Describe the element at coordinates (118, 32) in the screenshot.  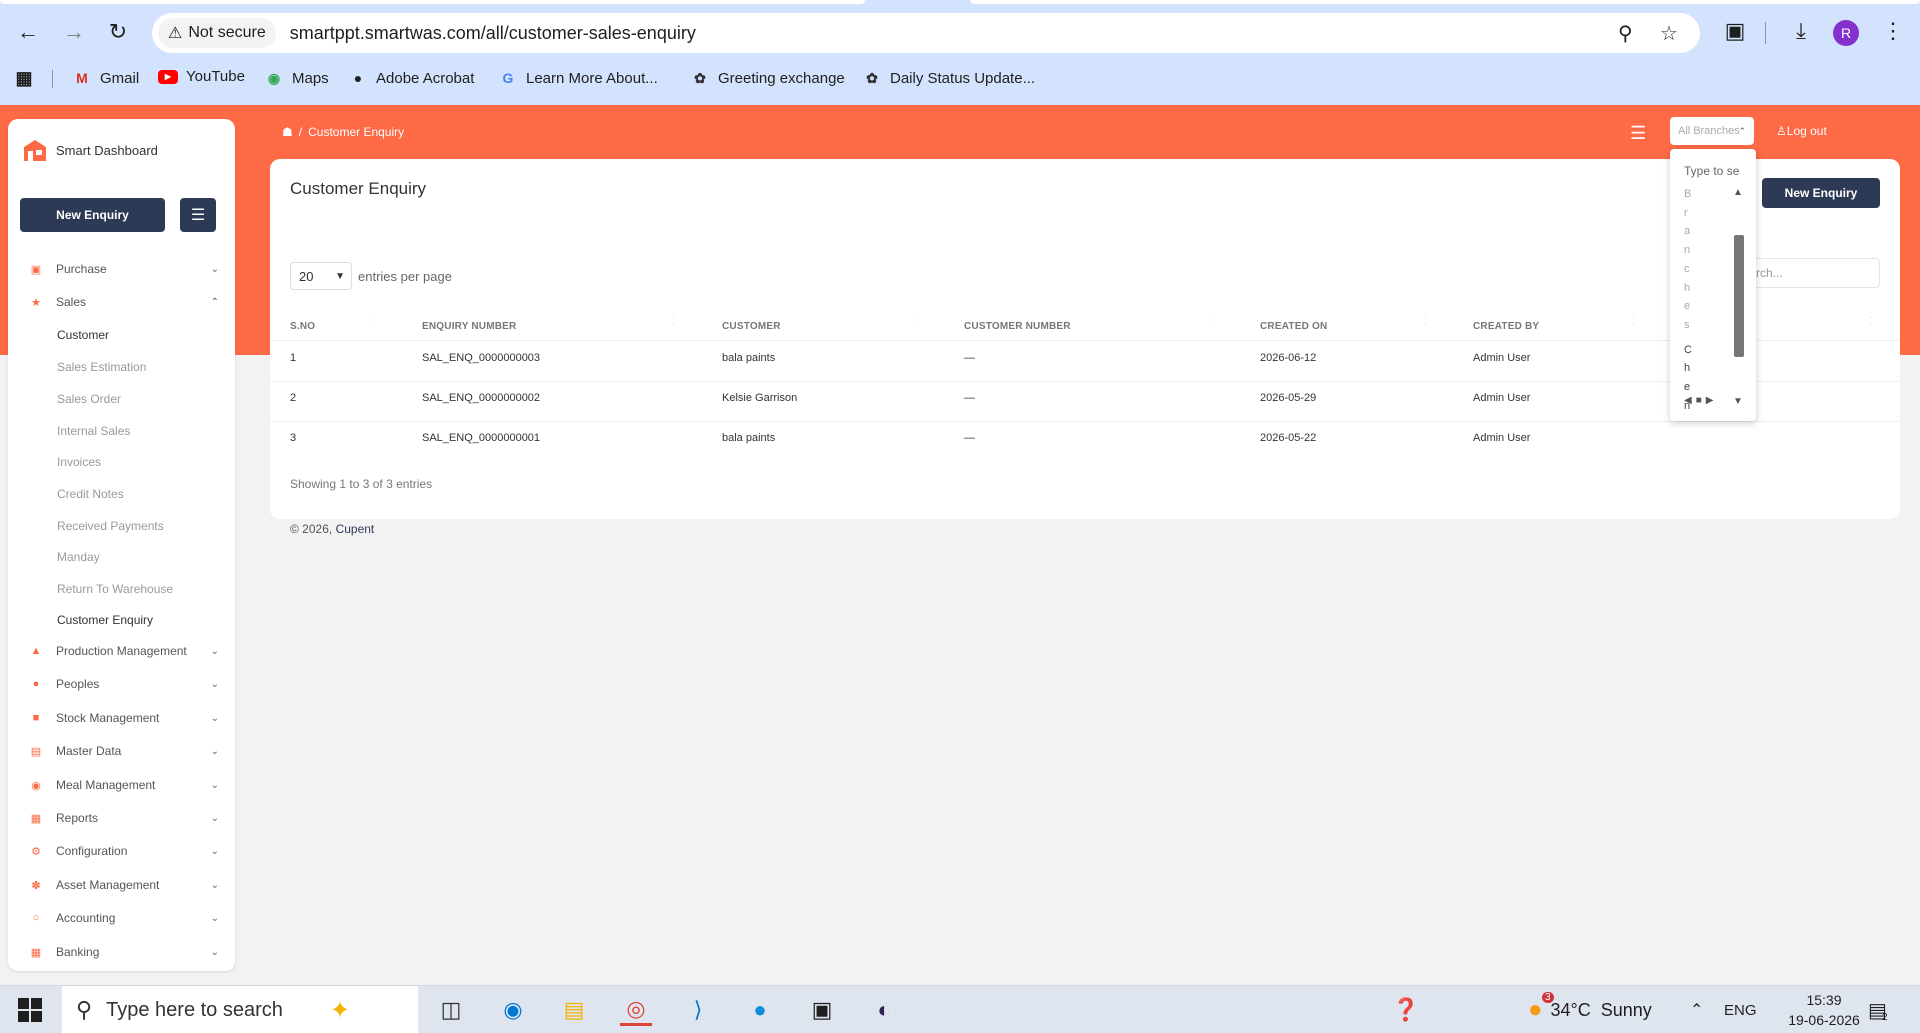
I see `reload-icon: ↻` at that location.